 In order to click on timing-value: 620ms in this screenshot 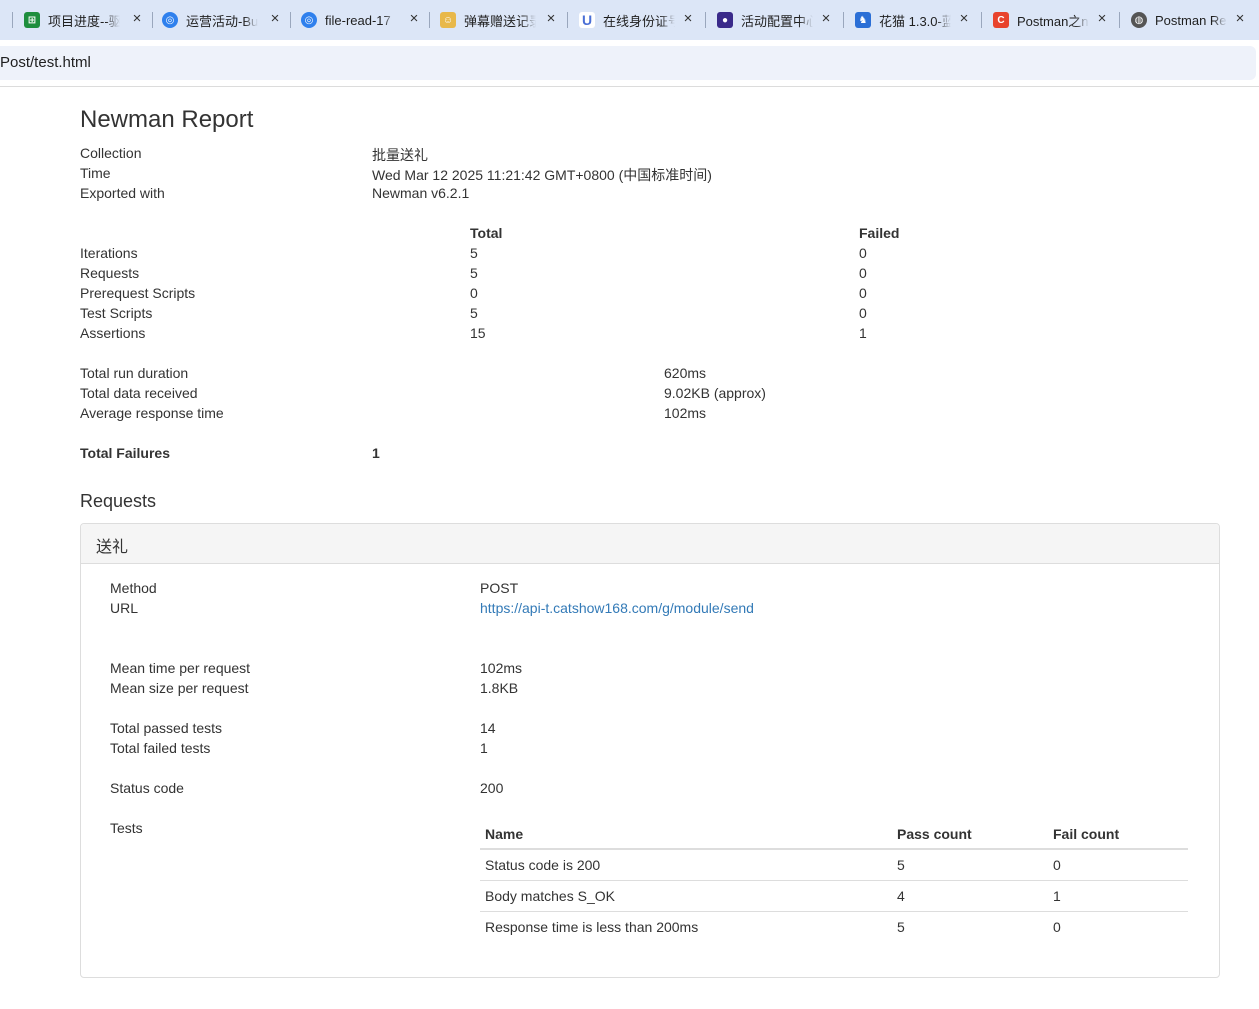, I will do `click(685, 373)`.